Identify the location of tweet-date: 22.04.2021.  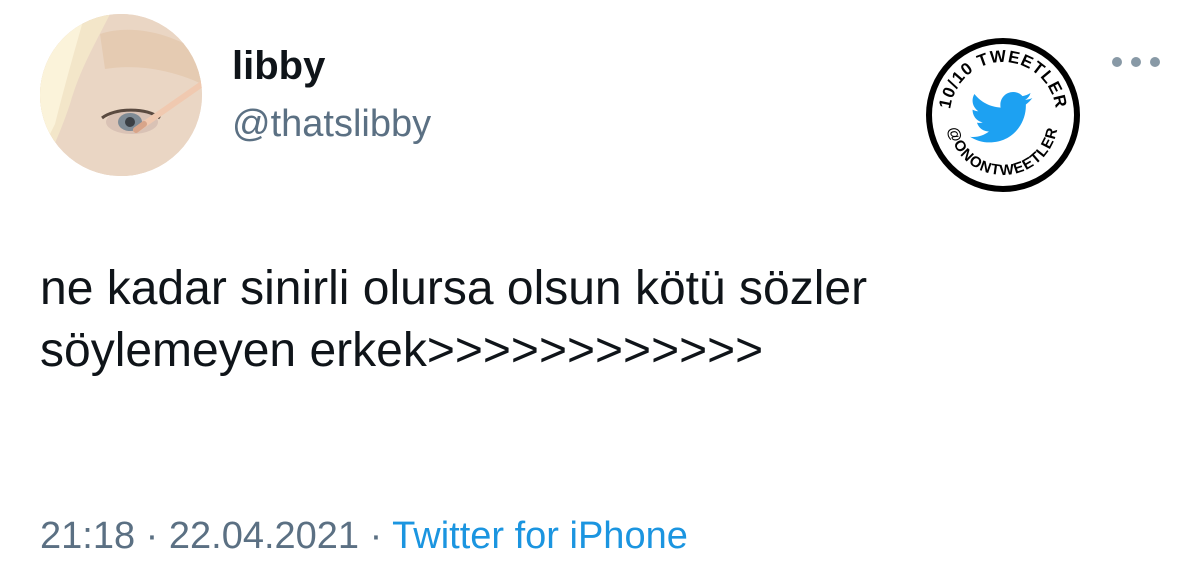
(264, 536).